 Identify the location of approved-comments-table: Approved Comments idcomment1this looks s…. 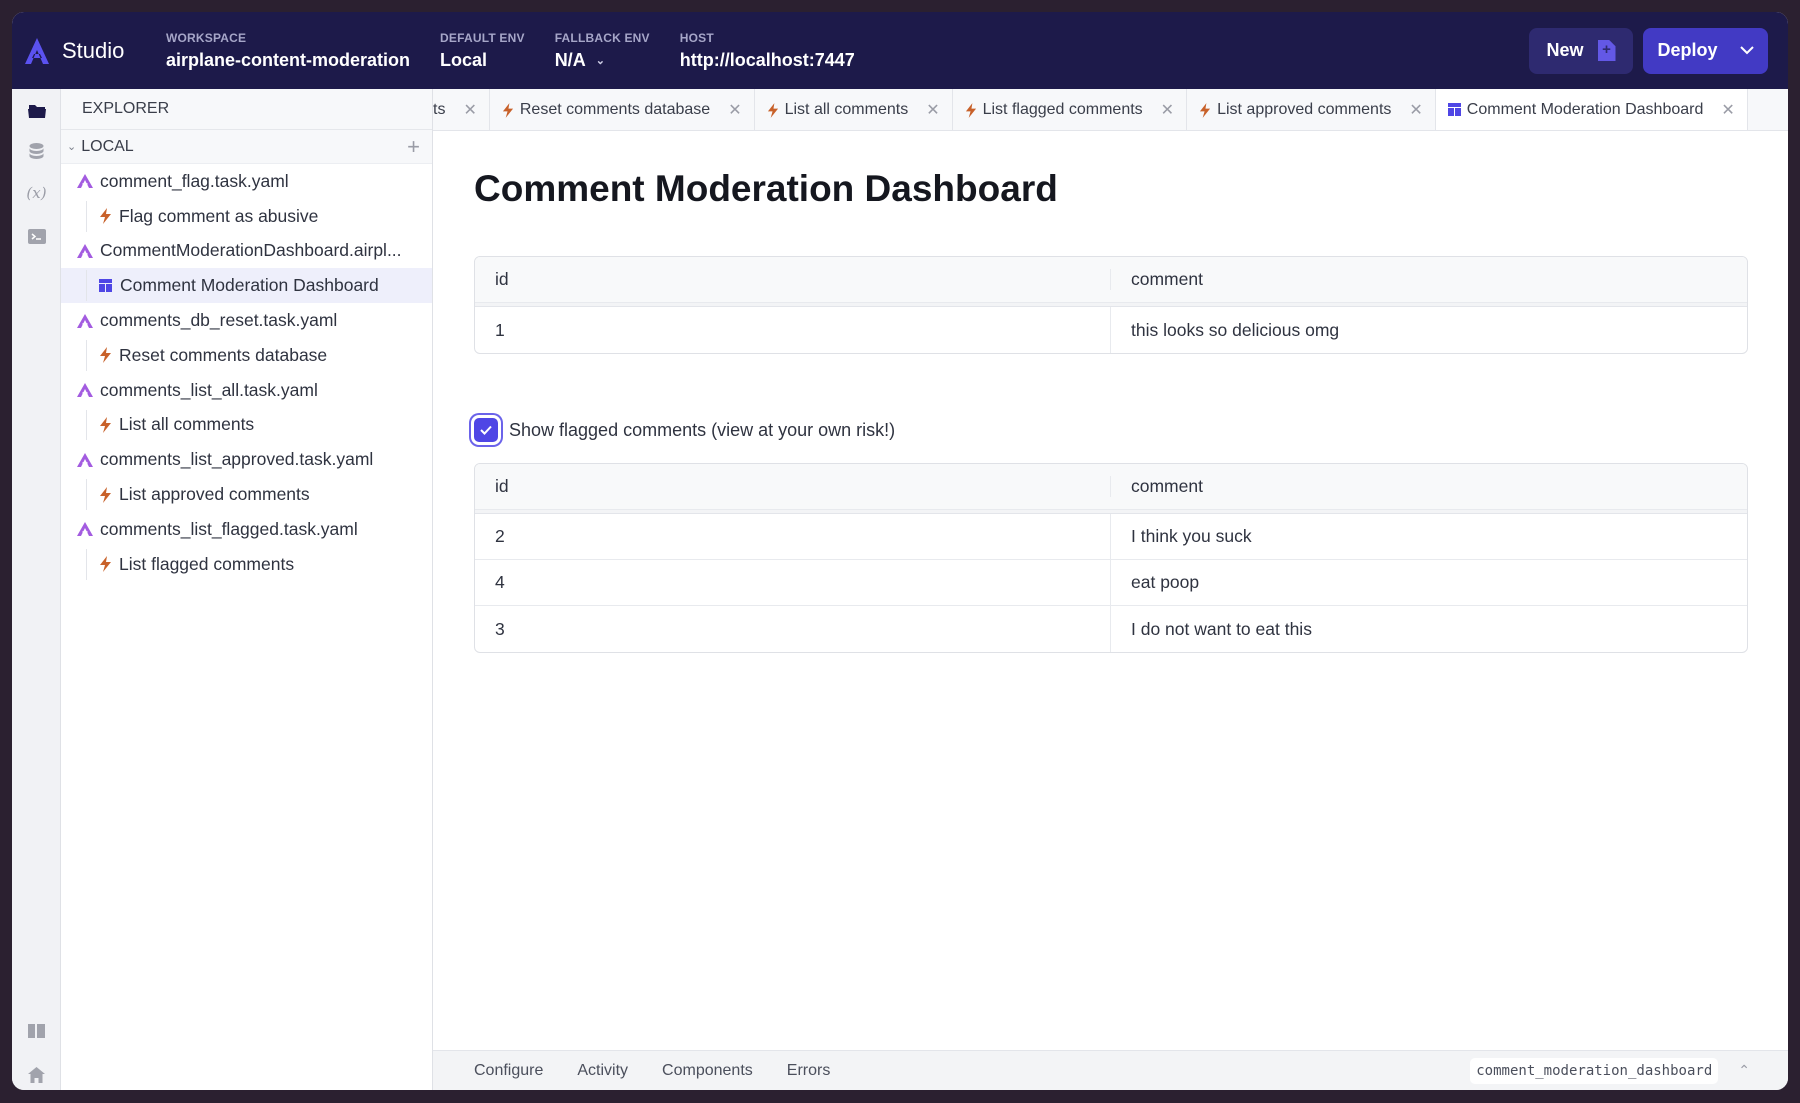
(1111, 305).